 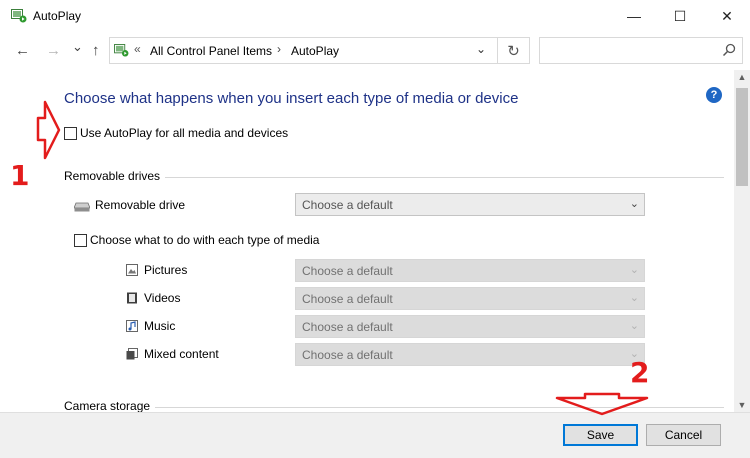 I want to click on annotation-number-1: 1, so click(x=20, y=175).